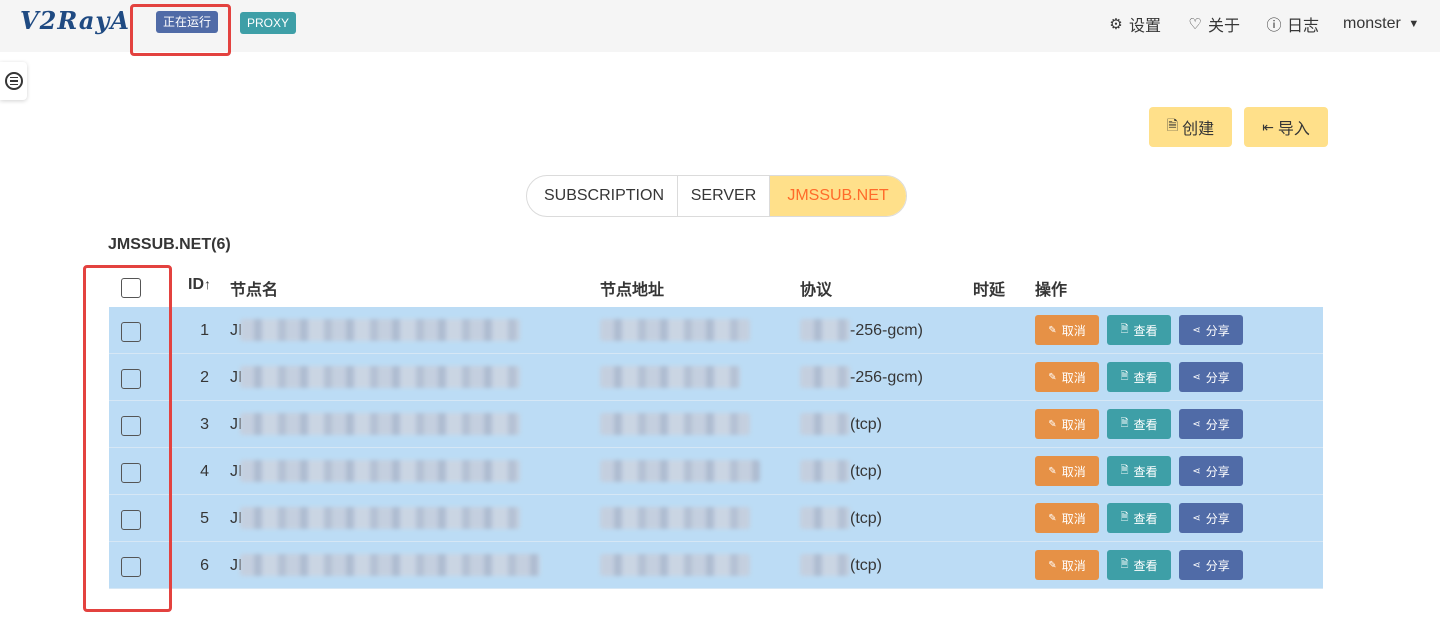 The image size is (1452, 630). Describe the element at coordinates (75, 20) in the screenshot. I see `app-logo: V2RayA` at that location.